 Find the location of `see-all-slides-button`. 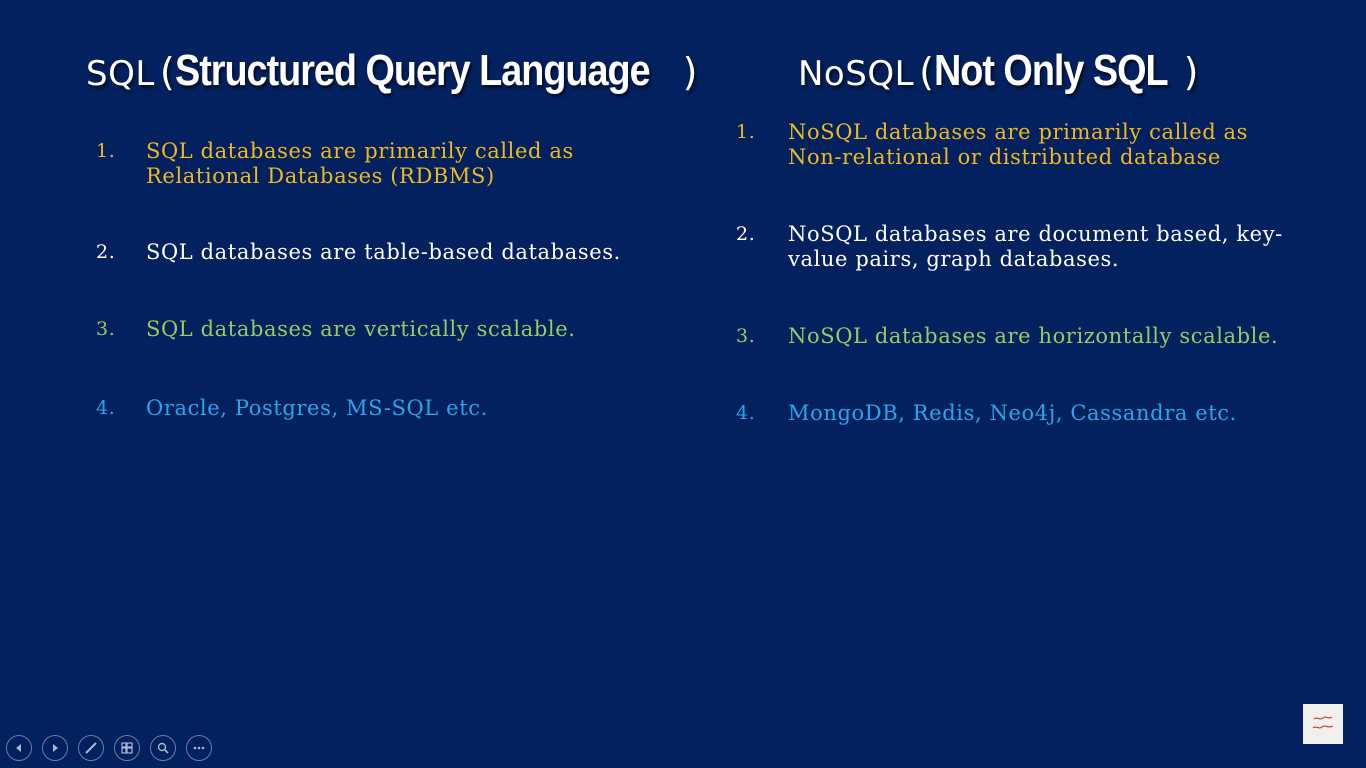

see-all-slides-button is located at coordinates (127, 748).